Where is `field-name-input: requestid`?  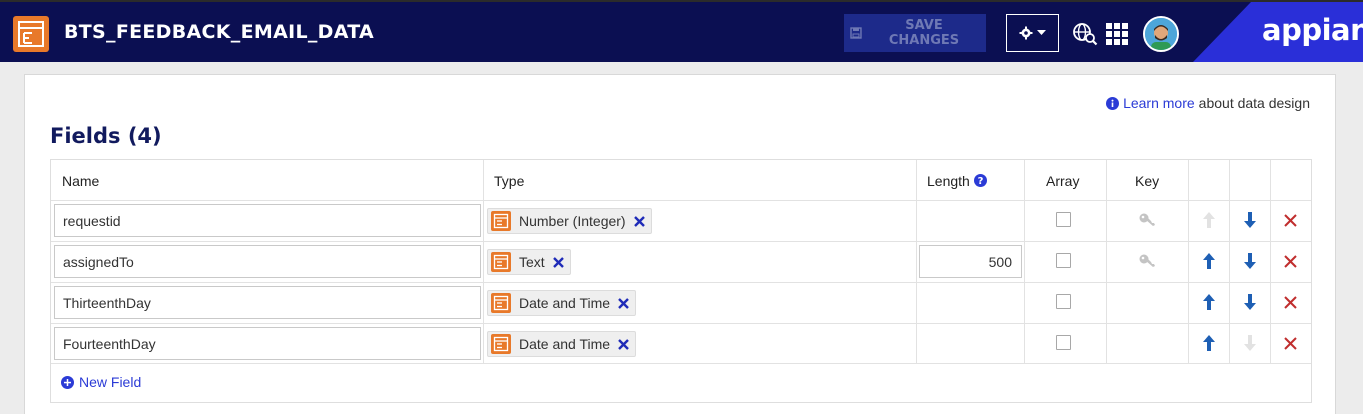 field-name-input: requestid is located at coordinates (267, 220).